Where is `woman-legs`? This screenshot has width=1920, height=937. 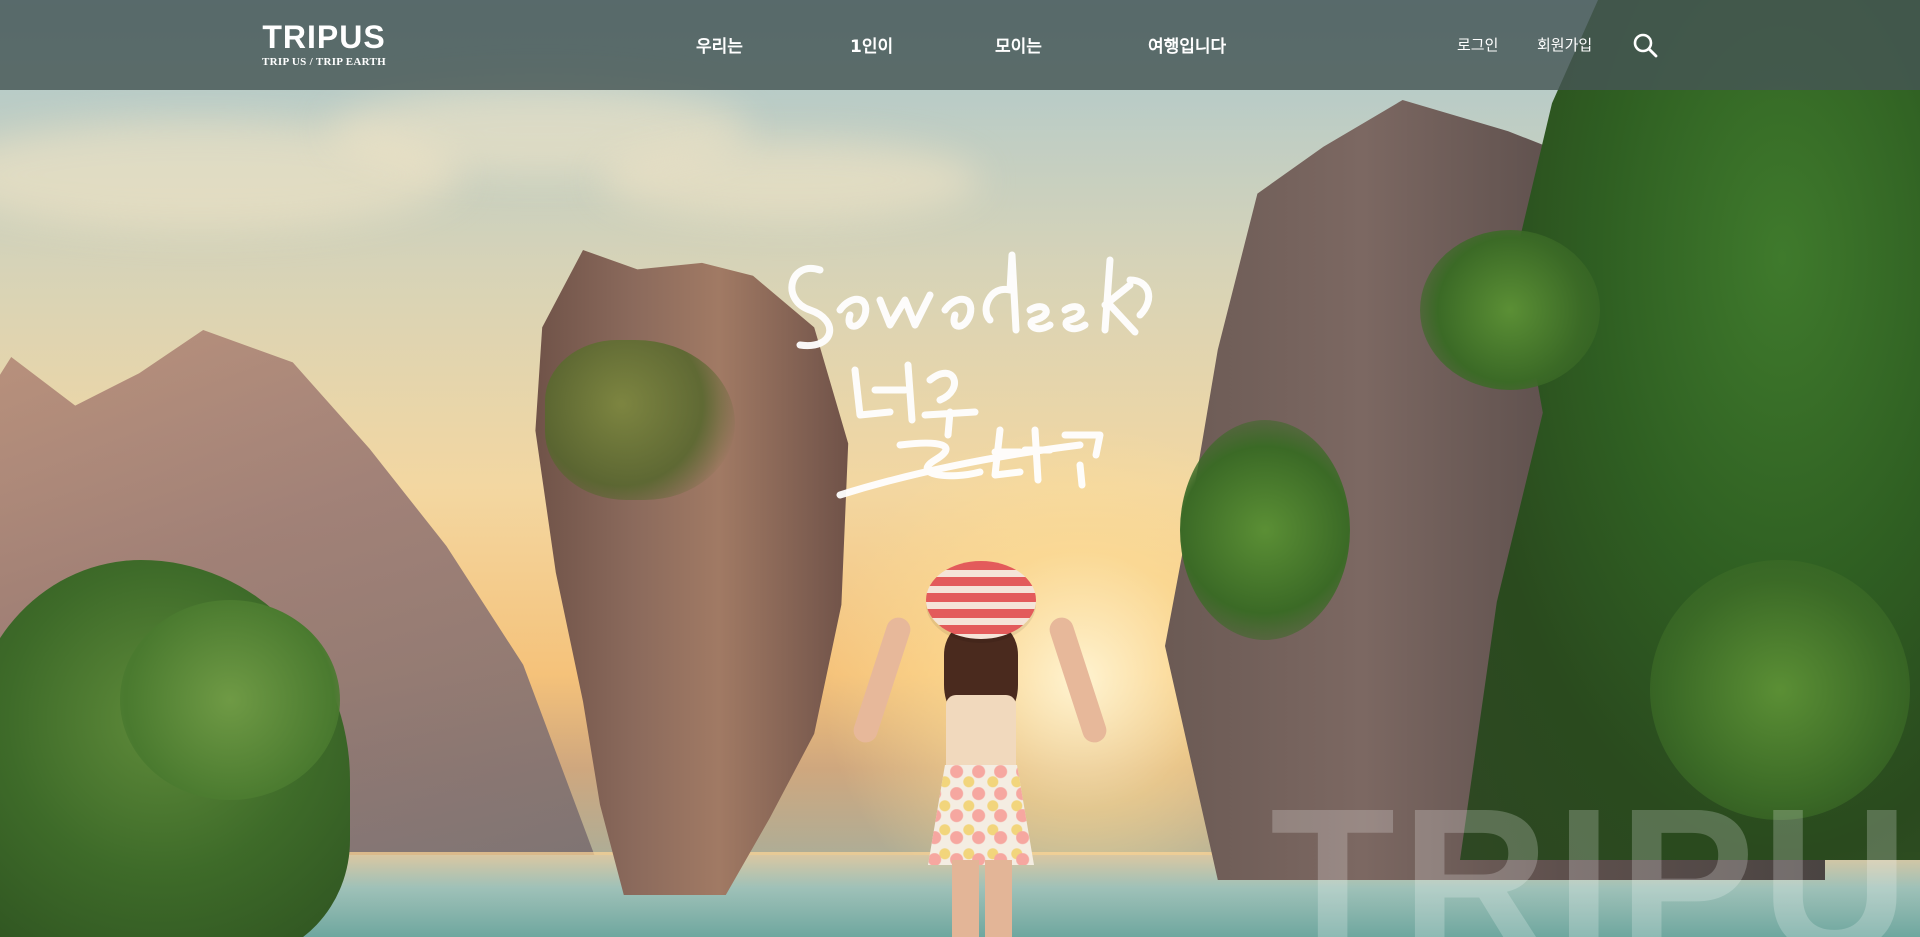
woman-legs is located at coordinates (982, 898).